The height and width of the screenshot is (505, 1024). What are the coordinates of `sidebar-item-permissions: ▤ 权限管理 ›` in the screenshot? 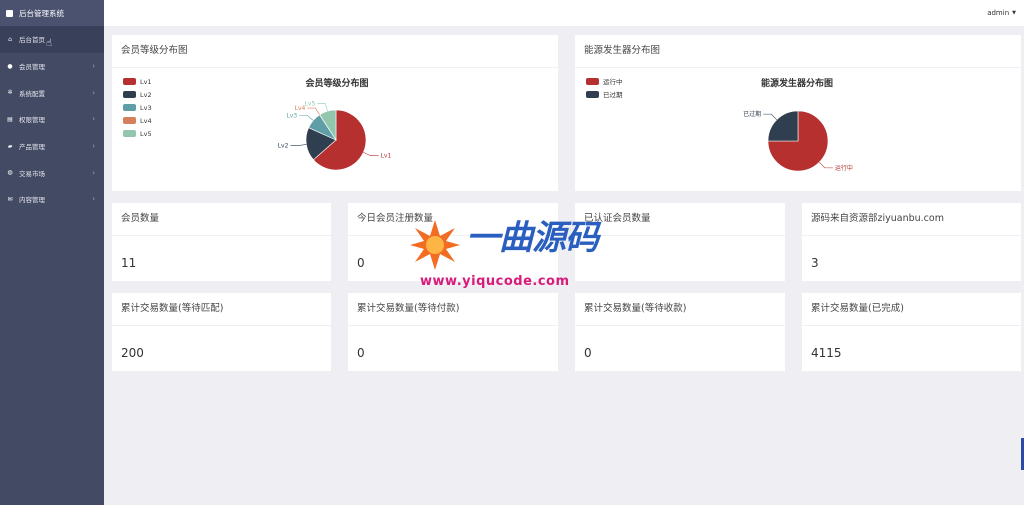 It's located at (52, 119).